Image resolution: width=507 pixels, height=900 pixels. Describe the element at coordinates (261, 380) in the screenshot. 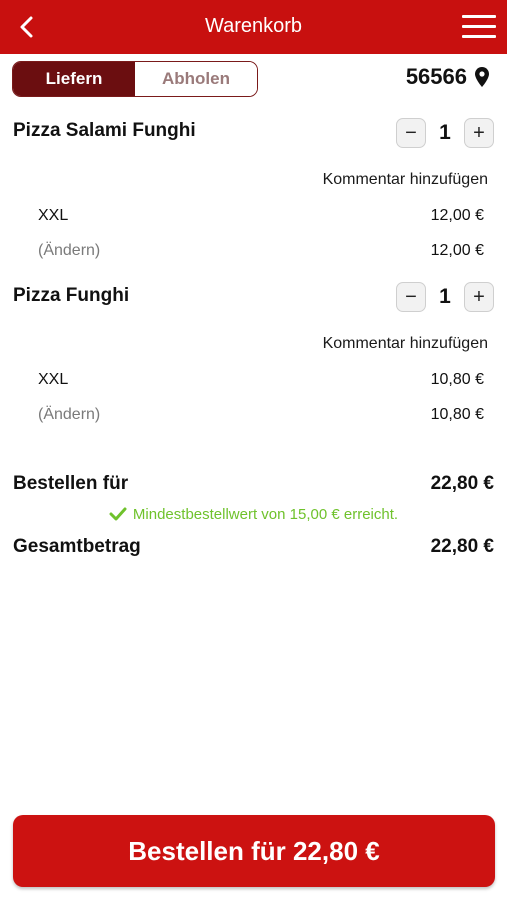

I see `item-size-row: XXL 10,80 €` at that location.